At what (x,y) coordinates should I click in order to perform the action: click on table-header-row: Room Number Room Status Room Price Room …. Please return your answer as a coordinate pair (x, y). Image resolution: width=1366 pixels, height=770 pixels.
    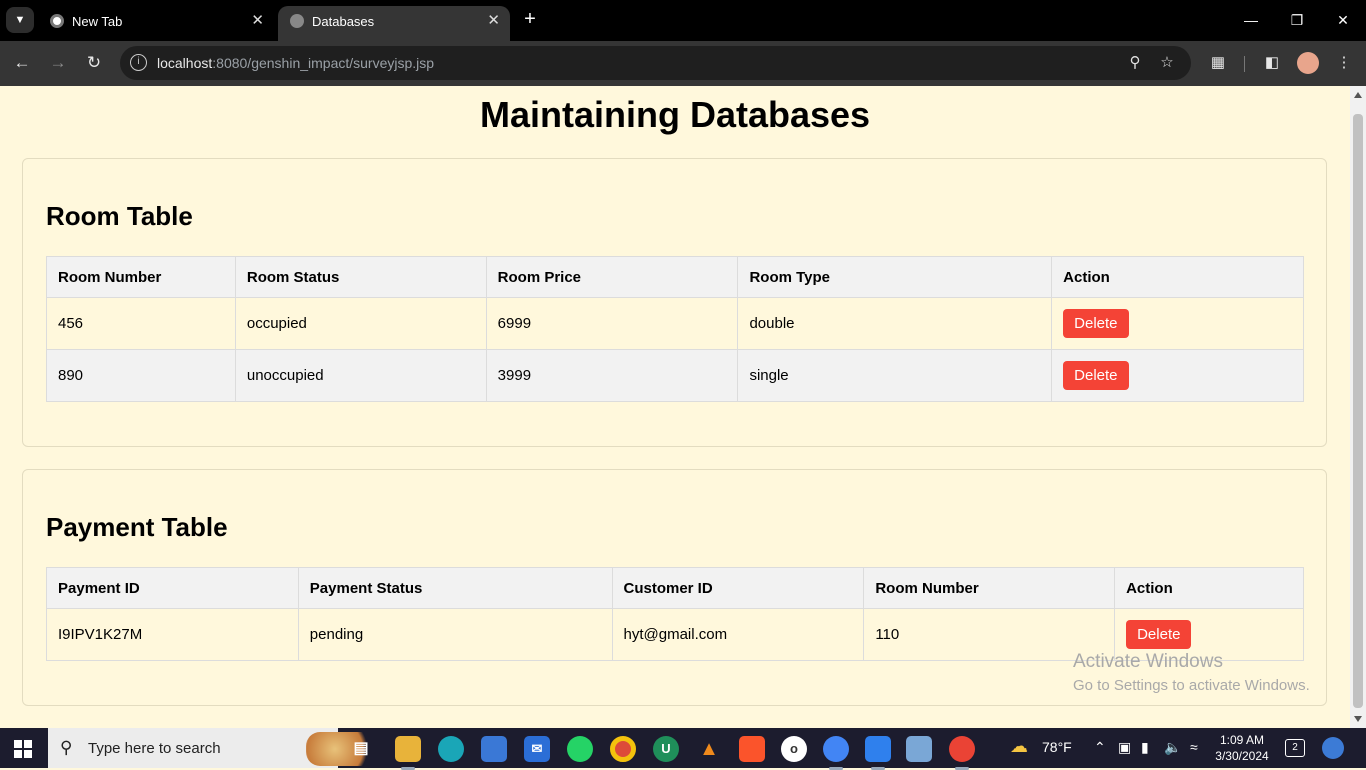
    Looking at the image, I should click on (675, 277).